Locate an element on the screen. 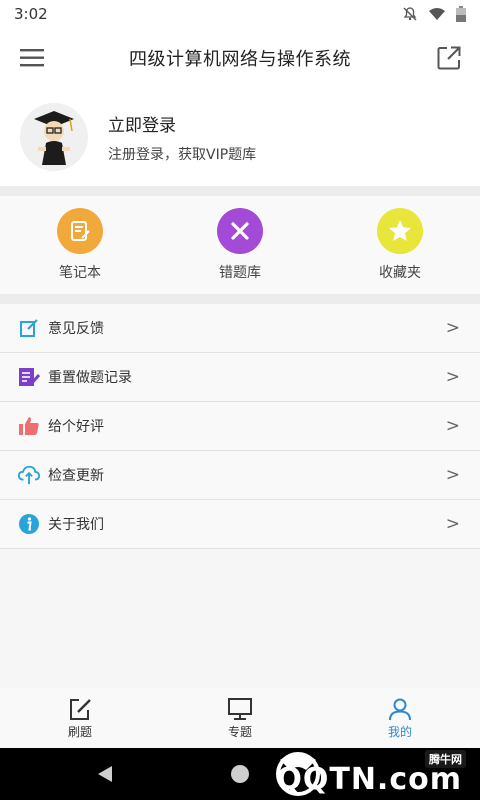 Image resolution: width=480 pixels, height=800 pixels. cloud-upload-icon is located at coordinates (29, 475).